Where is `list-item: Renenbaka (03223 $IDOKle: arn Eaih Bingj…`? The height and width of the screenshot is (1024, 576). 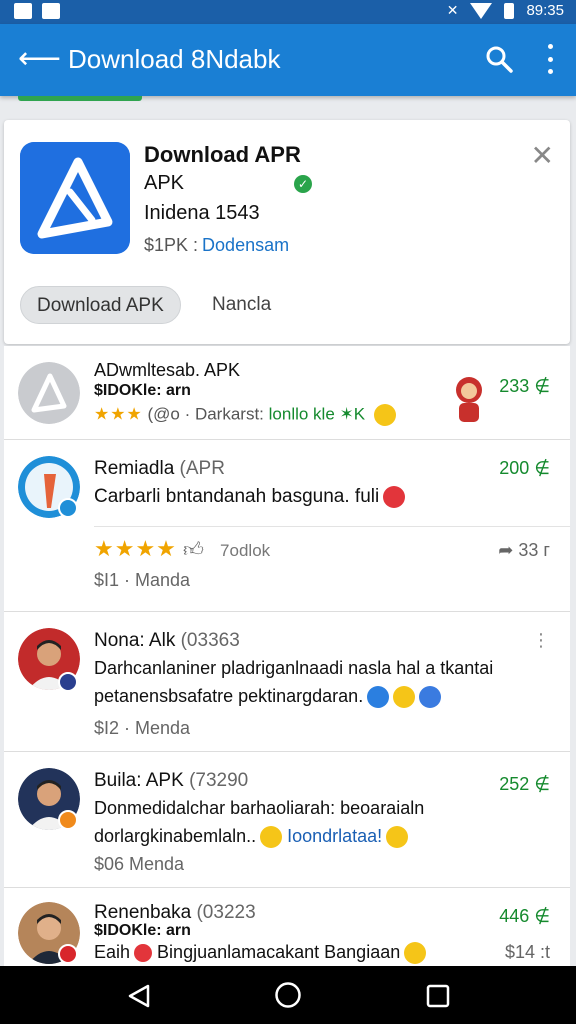 list-item: Renenbaka (03223 $IDOKle: arn Eaih Bingj… is located at coordinates (287, 927).